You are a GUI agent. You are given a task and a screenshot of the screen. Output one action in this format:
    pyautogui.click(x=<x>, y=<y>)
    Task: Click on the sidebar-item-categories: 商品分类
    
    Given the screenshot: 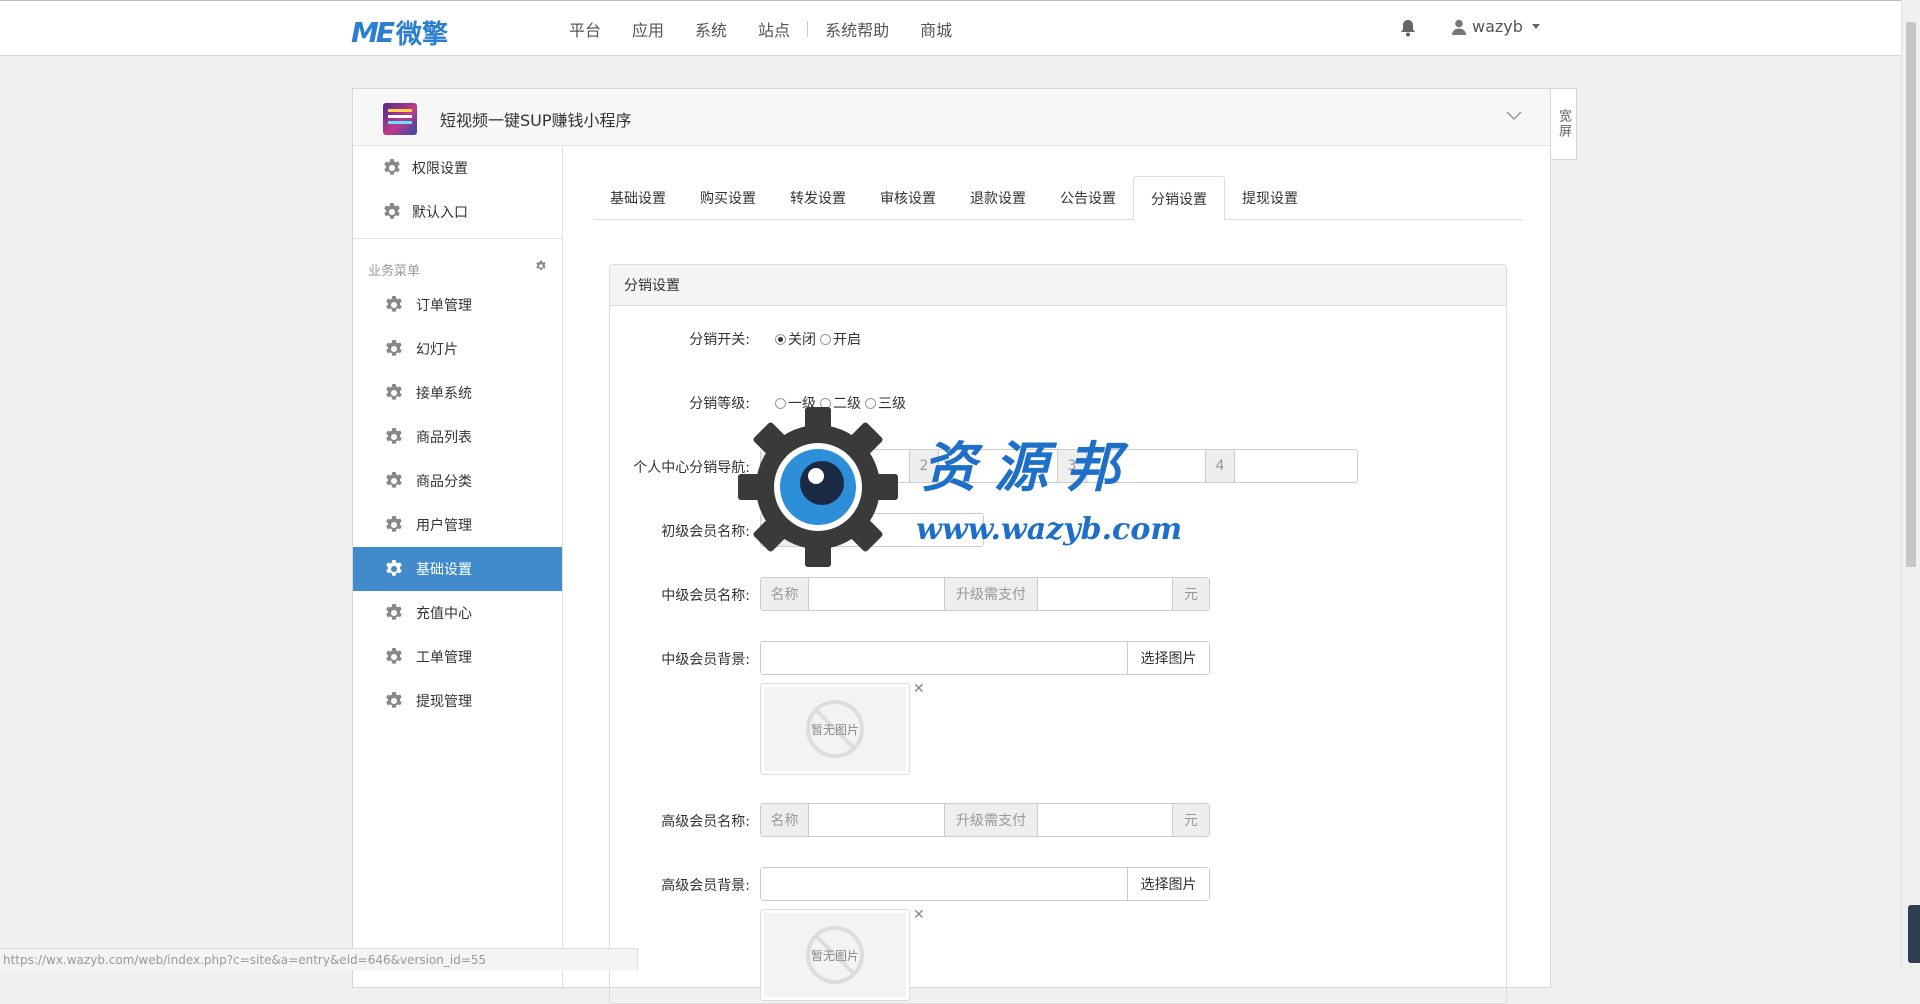 What is the action you would take?
    pyautogui.click(x=457, y=481)
    